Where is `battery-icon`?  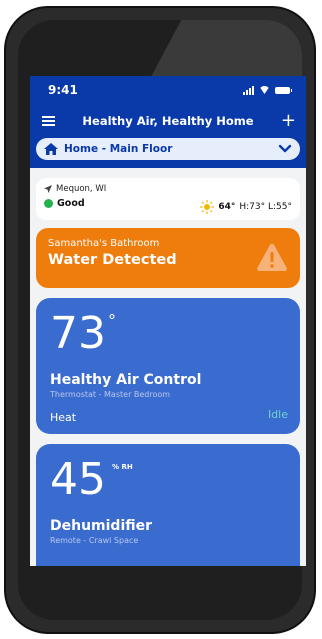 battery-icon is located at coordinates (283, 90).